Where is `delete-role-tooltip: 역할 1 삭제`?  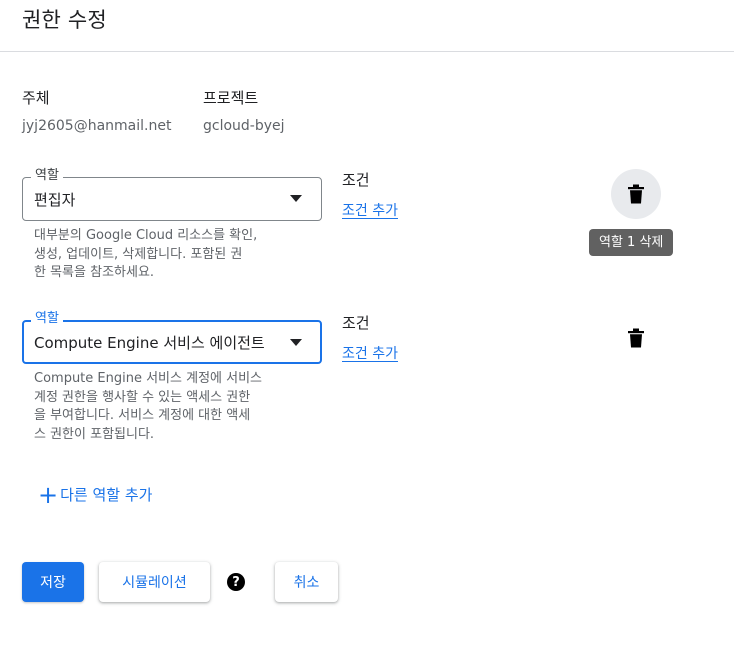 delete-role-tooltip: 역할 1 삭제 is located at coordinates (631, 242).